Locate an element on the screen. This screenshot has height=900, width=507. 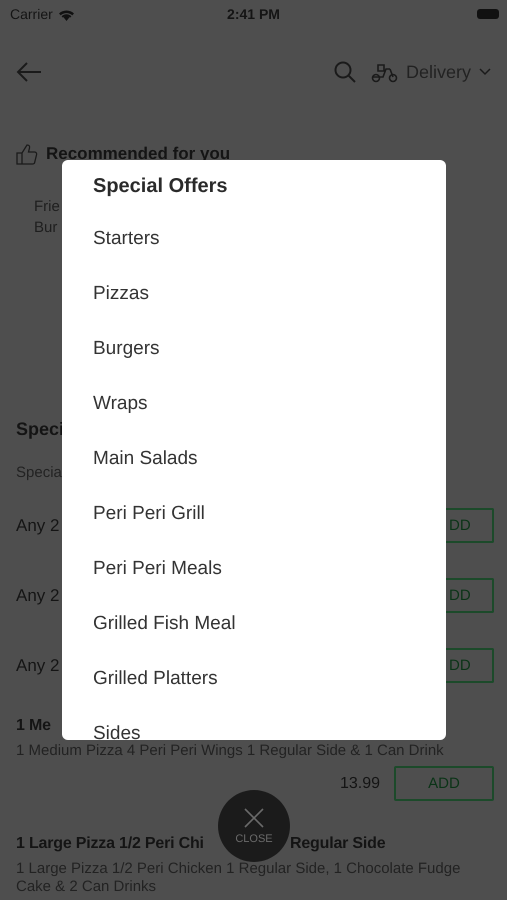
product-name: 1 Large Pizza 1/2 Peri Chi is located at coordinates (110, 844).